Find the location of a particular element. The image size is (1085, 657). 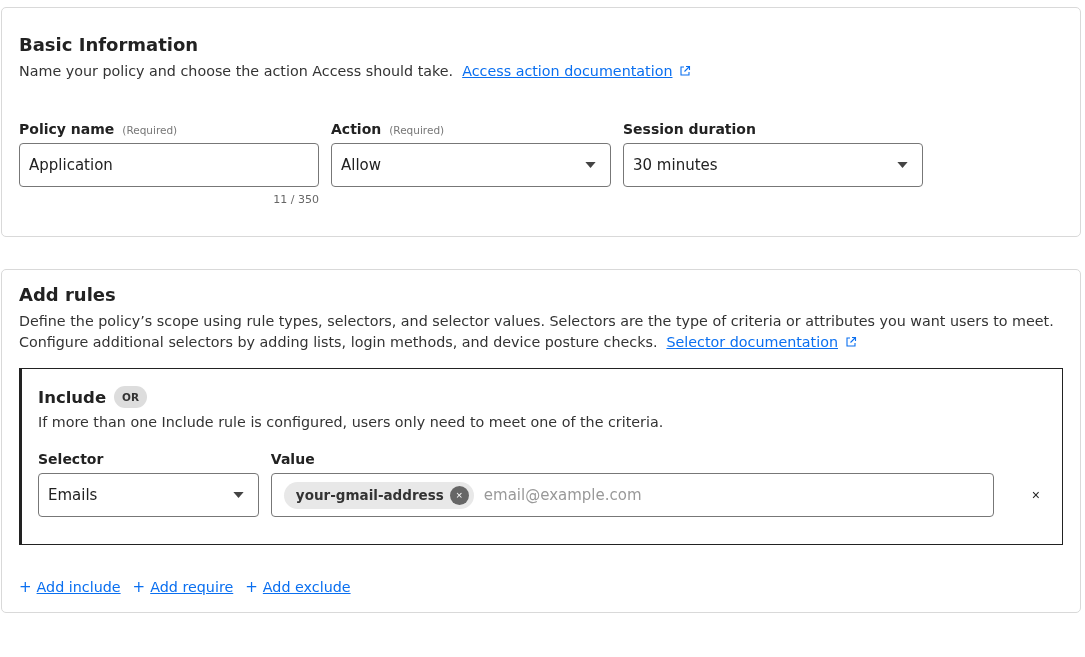

field-label: Policy name is located at coordinates (67, 129).